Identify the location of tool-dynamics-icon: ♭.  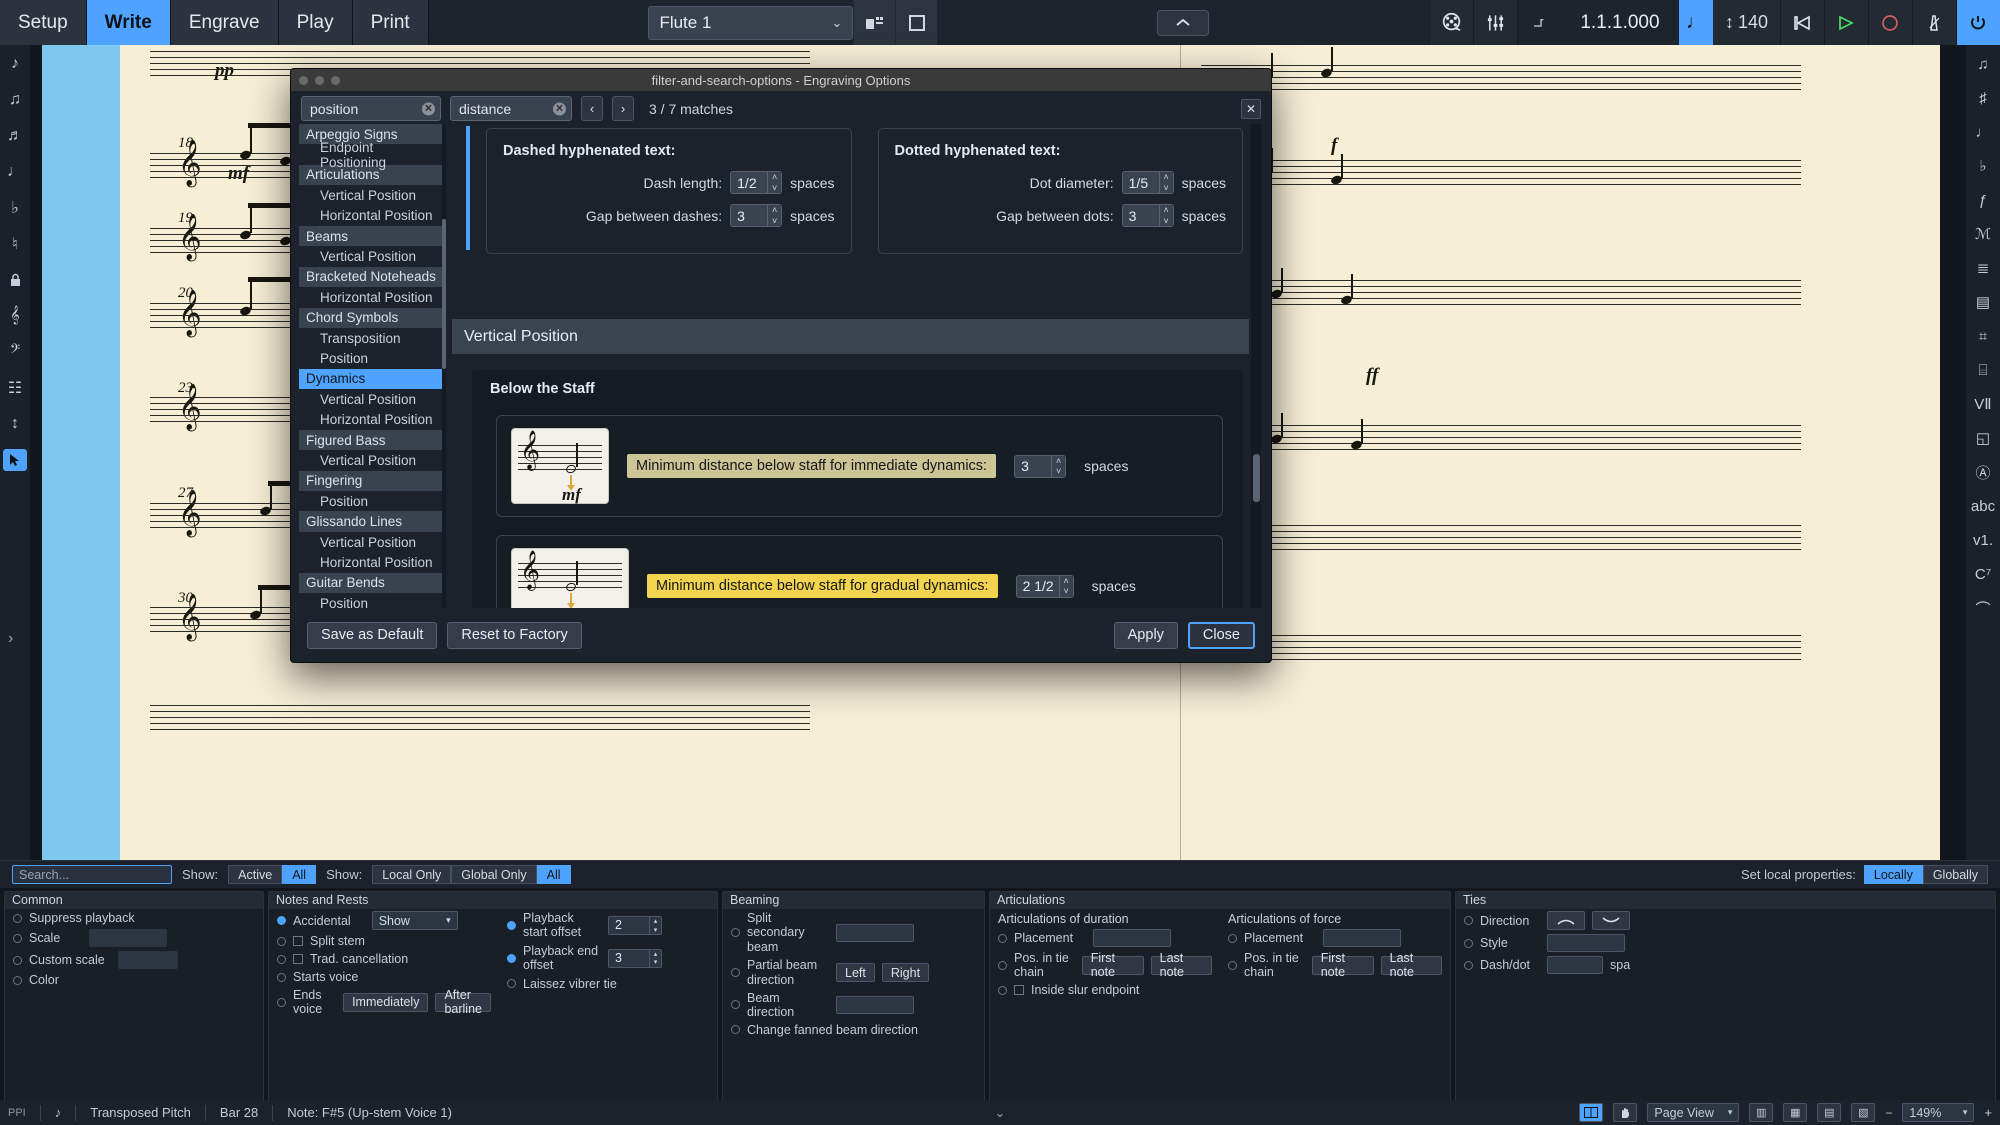
(15, 208).